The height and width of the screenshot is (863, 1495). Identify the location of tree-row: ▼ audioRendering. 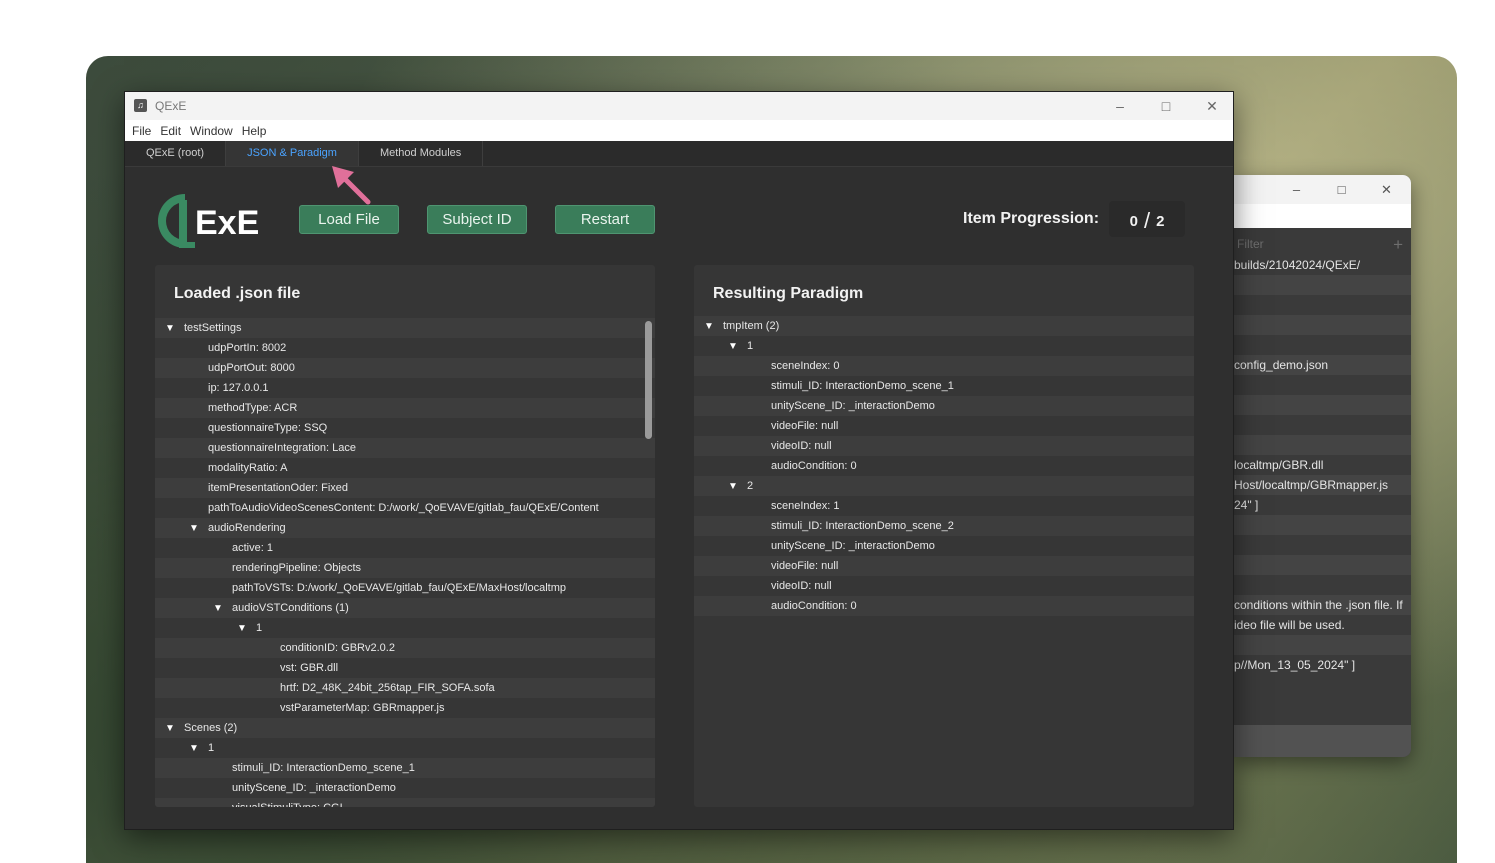
(405, 528).